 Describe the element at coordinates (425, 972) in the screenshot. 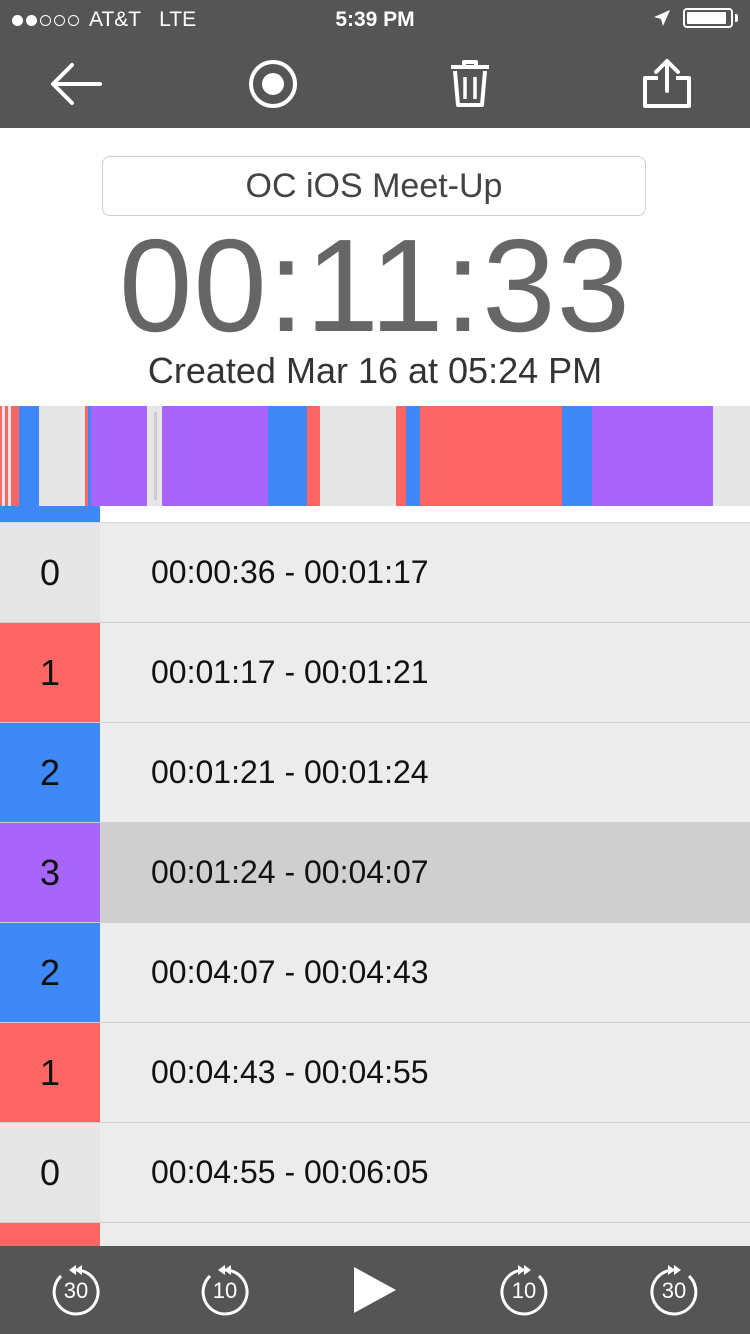

I see `segment-time-range: 00:04:07 - 00:04:43` at that location.